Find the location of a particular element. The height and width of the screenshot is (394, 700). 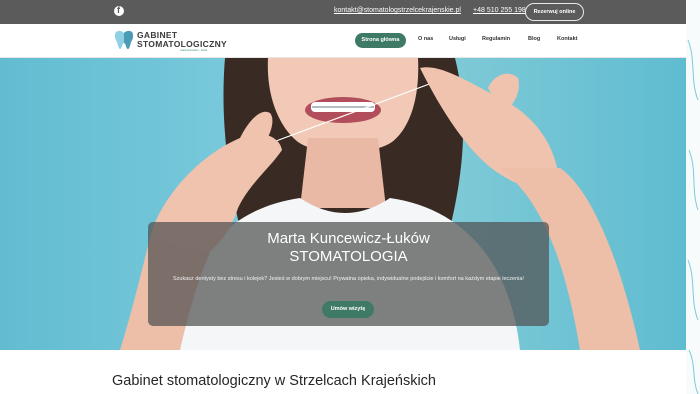

book-online-button: Rezerwuj online is located at coordinates (554, 12).